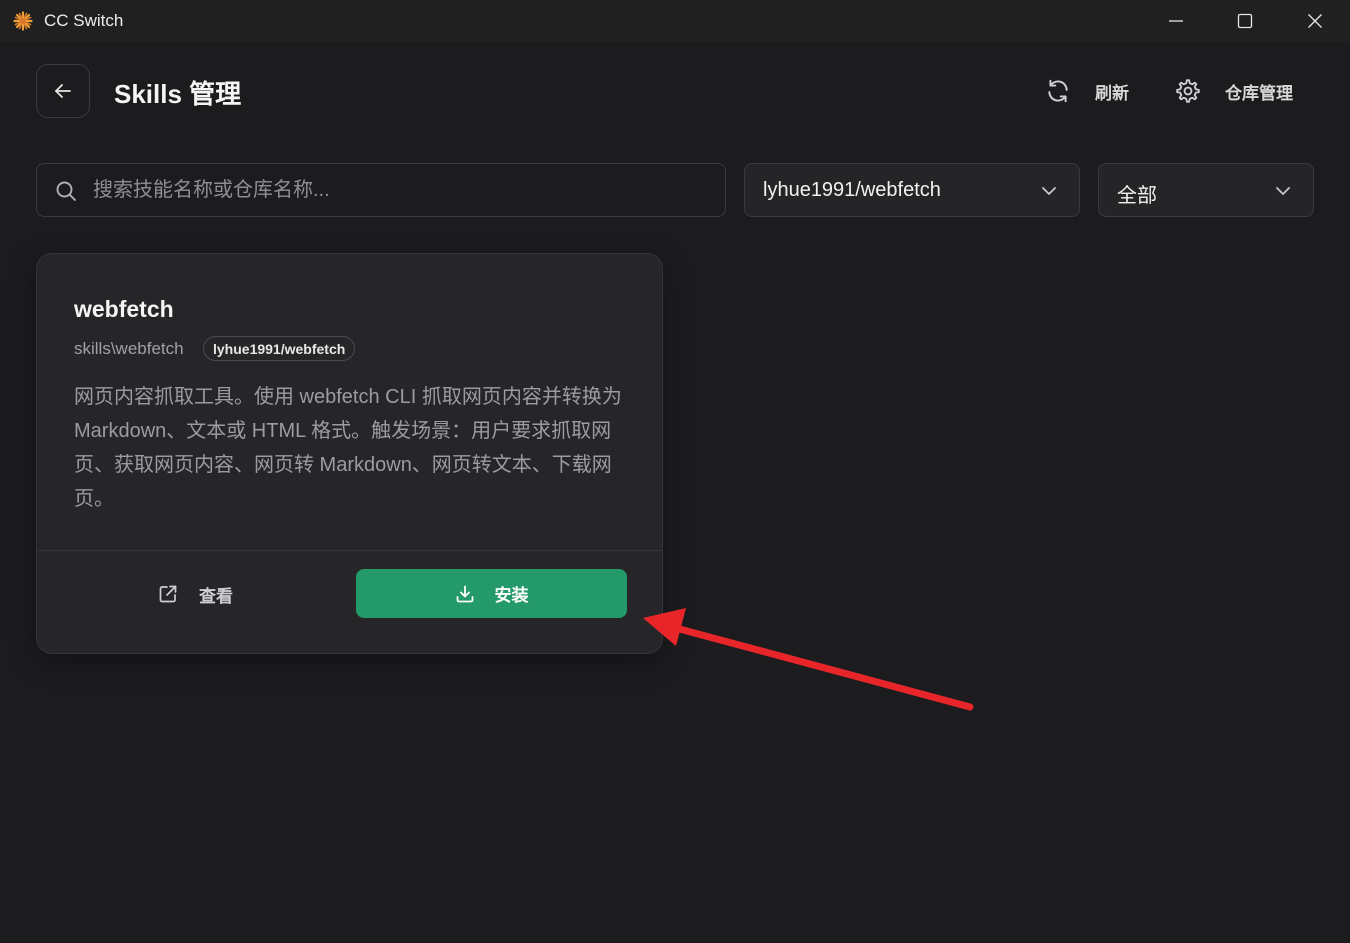 This screenshot has height=943, width=1350. Describe the element at coordinates (1112, 93) in the screenshot. I see `refresh-label: 刷新` at that location.